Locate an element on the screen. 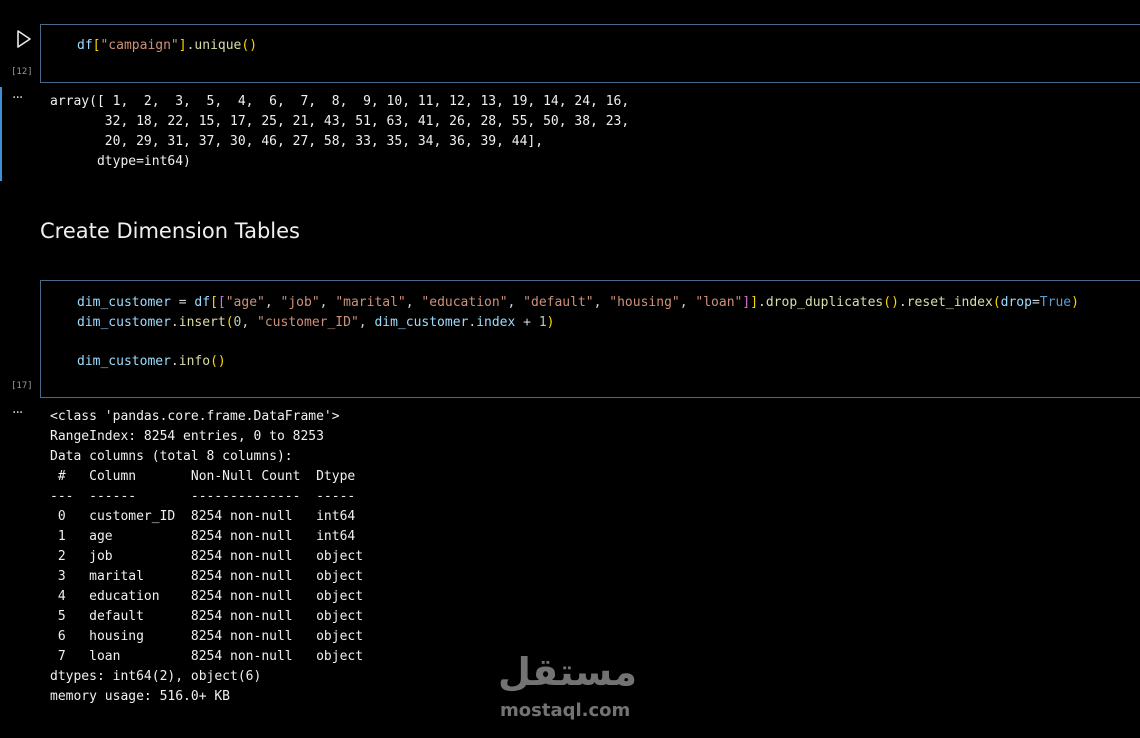 Image resolution: width=1140 pixels, height=738 pixels. output-line: memory usage: 516.0+ KB is located at coordinates (140, 696).